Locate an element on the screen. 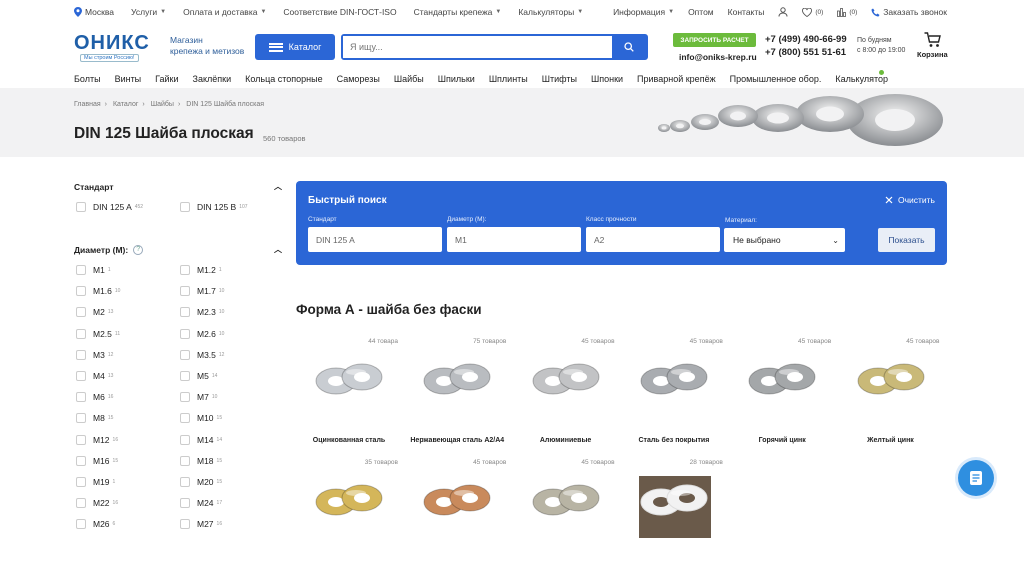 This screenshot has width=1024, height=571. filter-standard-header: Стандарт ︿ is located at coordinates (178, 186).